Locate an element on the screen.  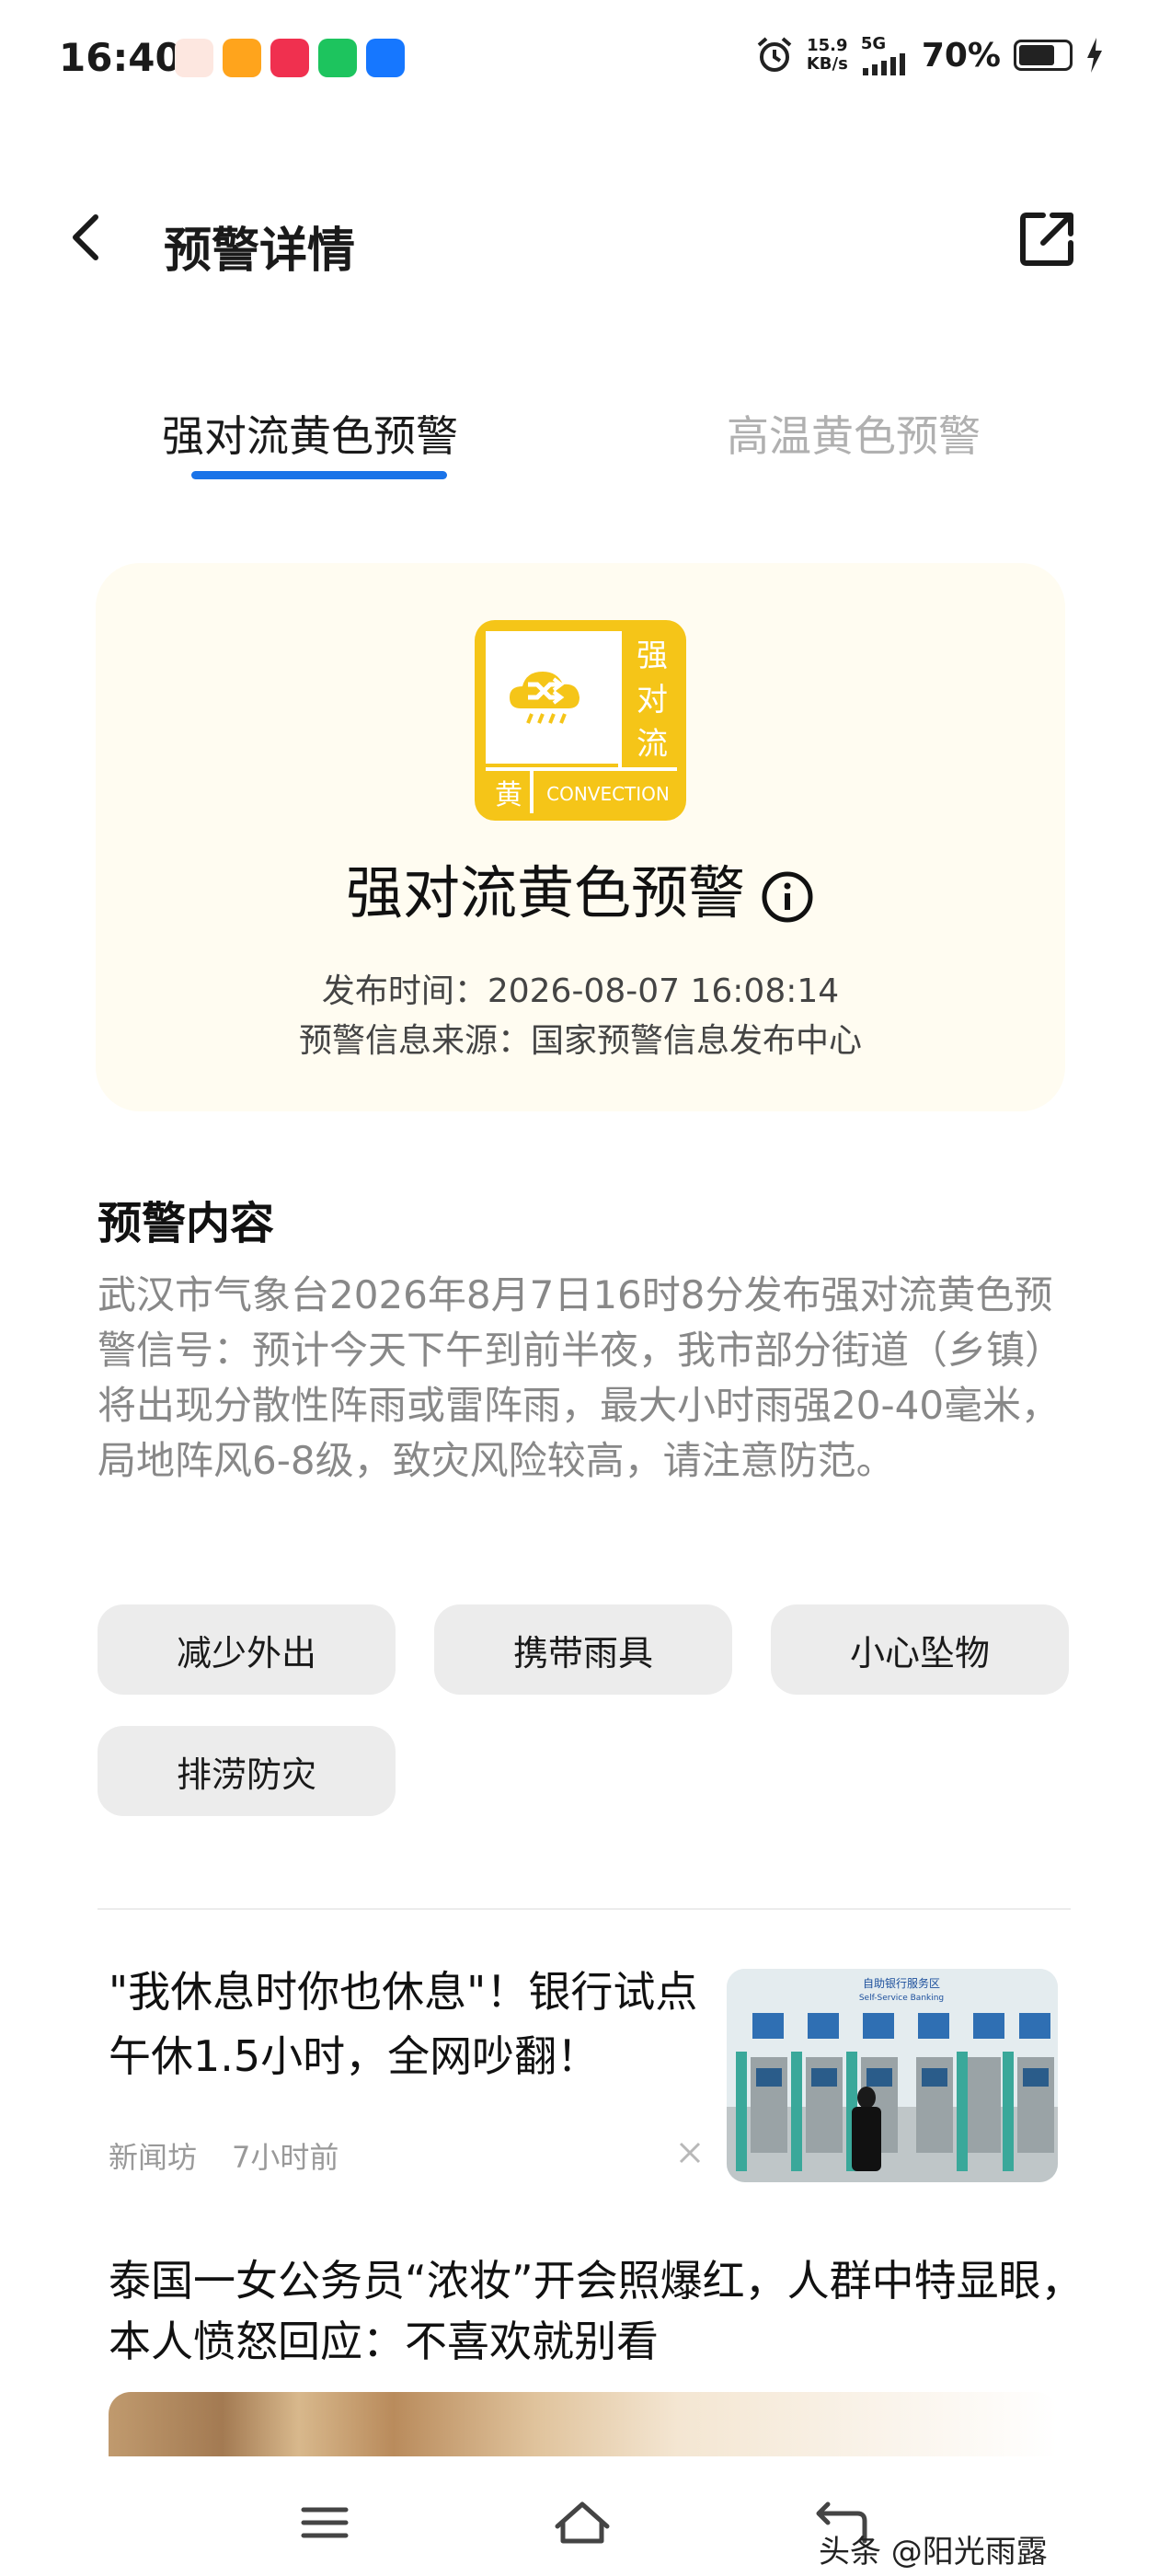
tab-convection-yellow: 强对流黄色预警 is located at coordinates (310, 433).